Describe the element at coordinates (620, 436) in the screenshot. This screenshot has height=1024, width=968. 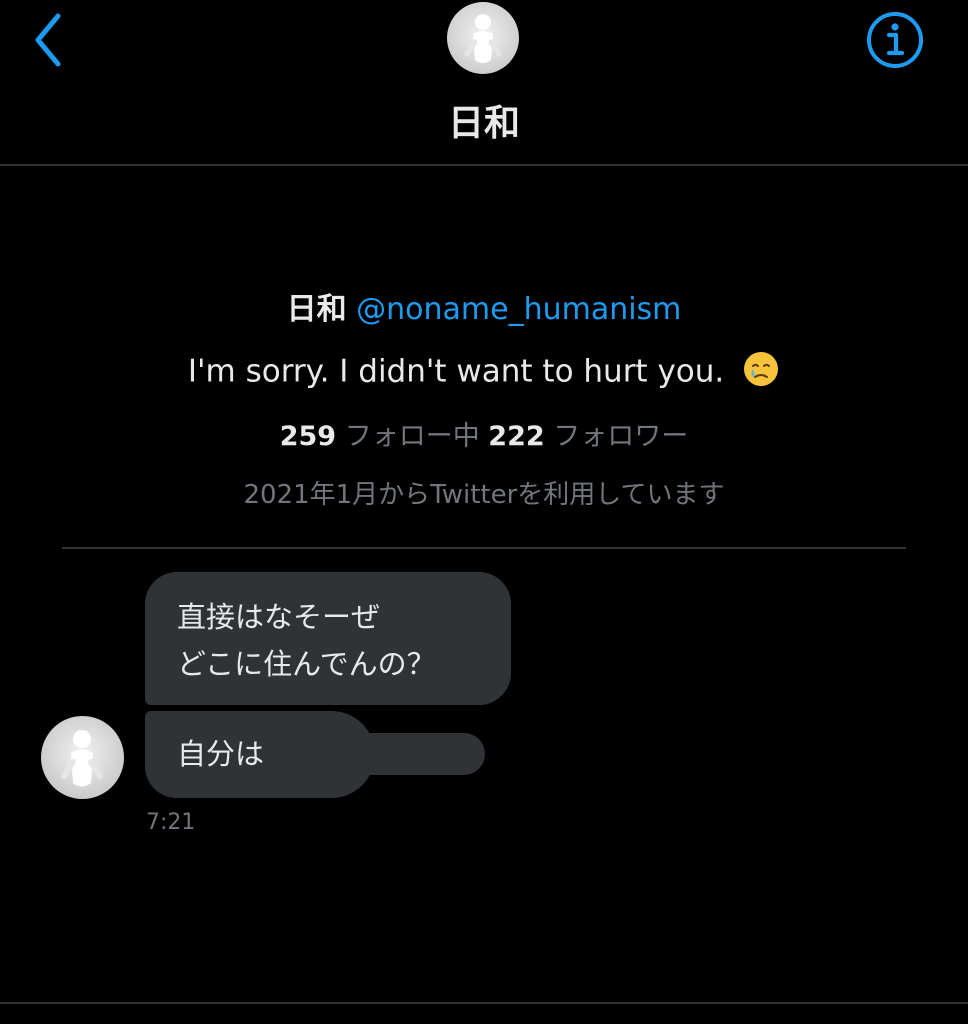
I see `followers-label: フォロワー` at that location.